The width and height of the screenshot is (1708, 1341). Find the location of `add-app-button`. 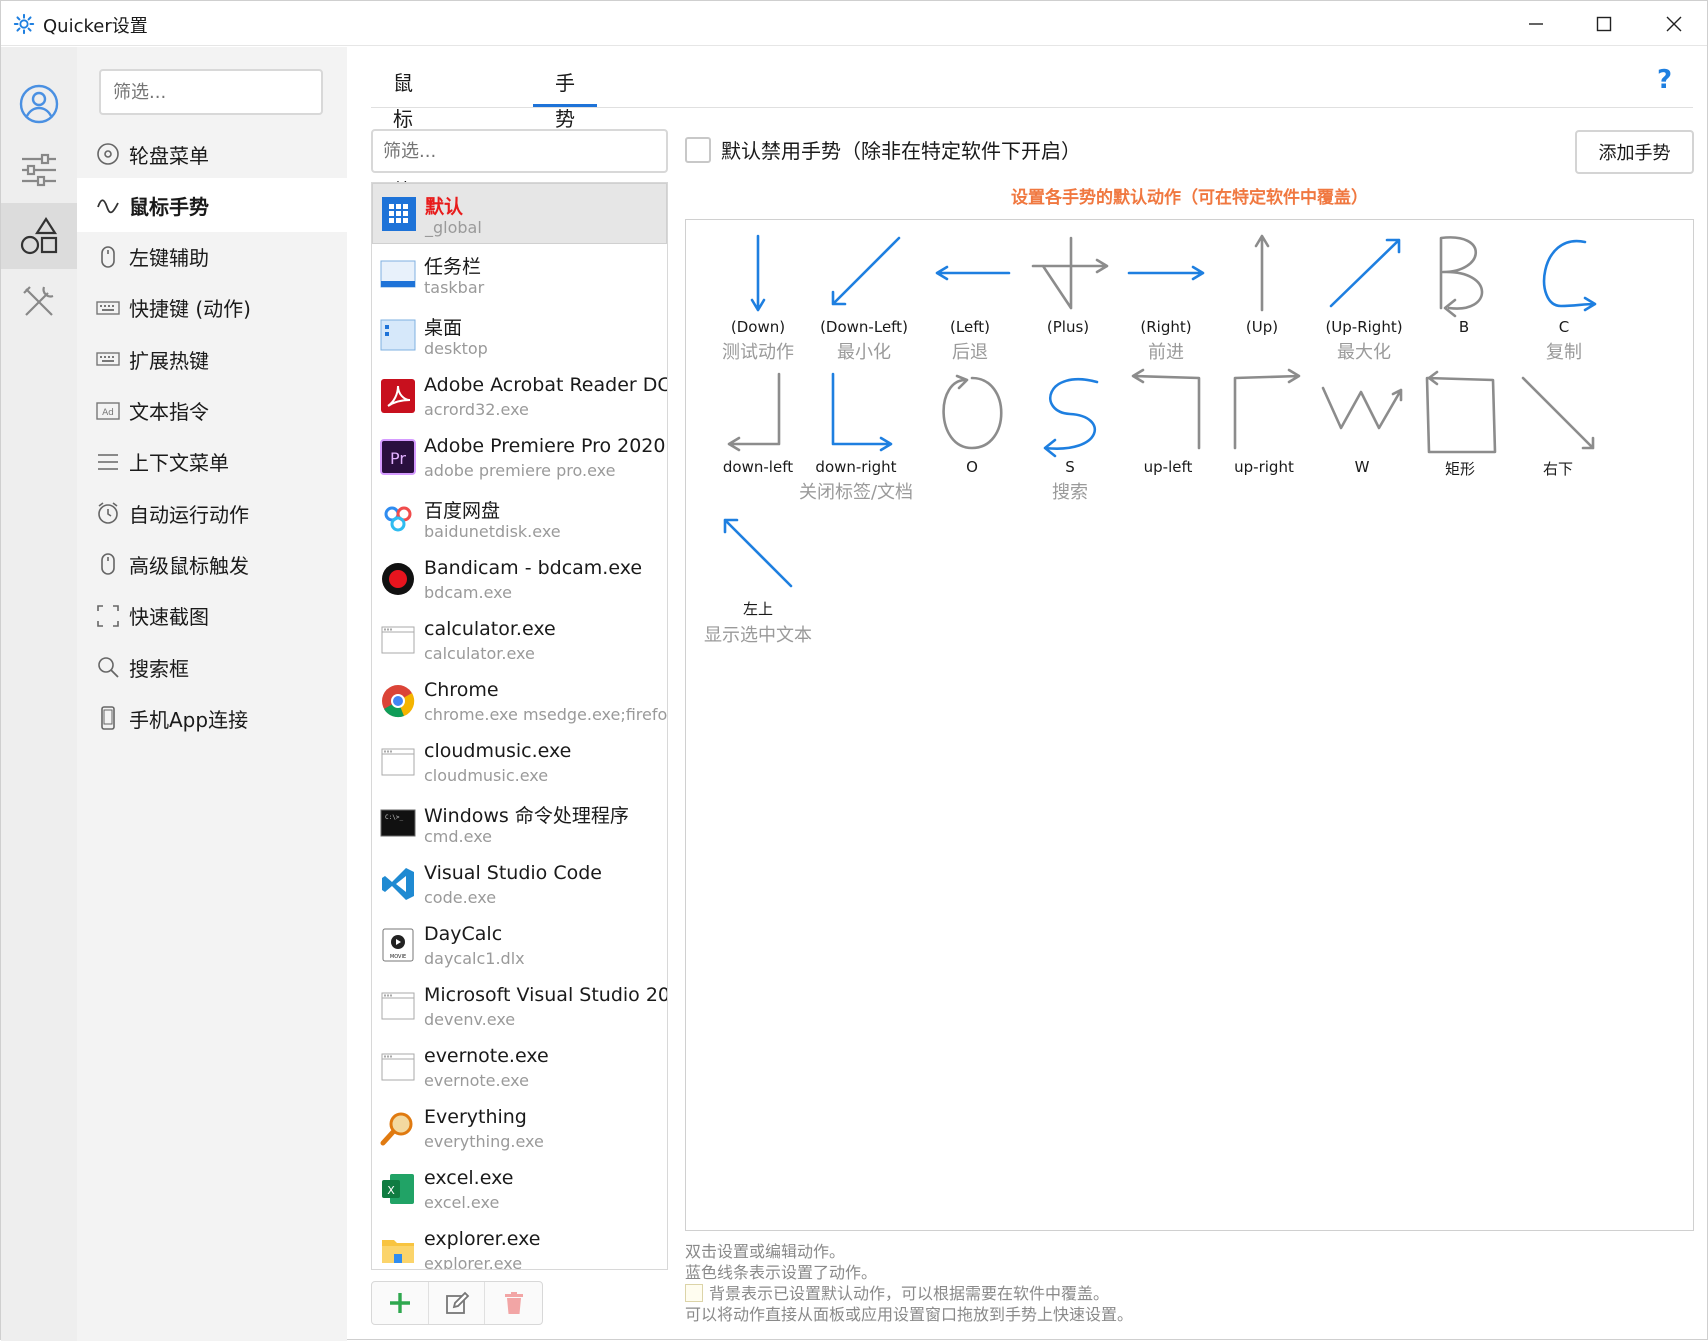

add-app-button is located at coordinates (400, 1303).